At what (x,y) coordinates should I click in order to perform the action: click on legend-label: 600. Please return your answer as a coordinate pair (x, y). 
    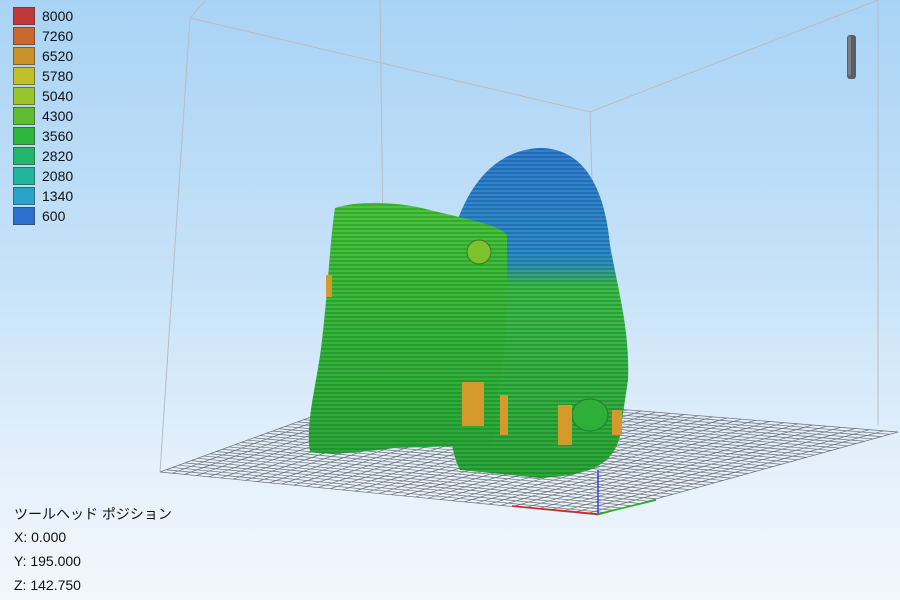
    Looking at the image, I should click on (54, 216).